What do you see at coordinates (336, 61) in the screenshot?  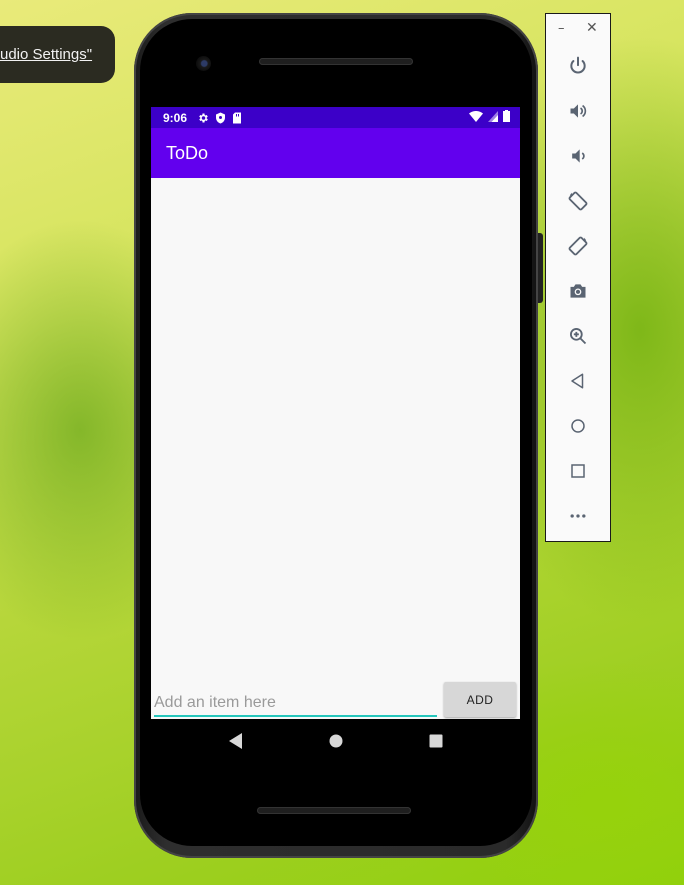 I see `top-speaker` at bounding box center [336, 61].